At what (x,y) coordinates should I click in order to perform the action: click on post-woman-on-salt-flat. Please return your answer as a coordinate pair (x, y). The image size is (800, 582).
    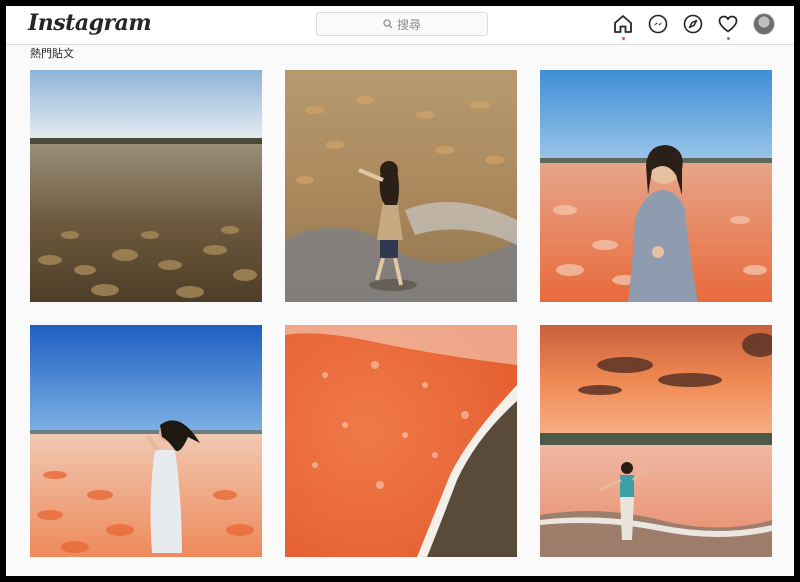
    Looking at the image, I should click on (401, 186).